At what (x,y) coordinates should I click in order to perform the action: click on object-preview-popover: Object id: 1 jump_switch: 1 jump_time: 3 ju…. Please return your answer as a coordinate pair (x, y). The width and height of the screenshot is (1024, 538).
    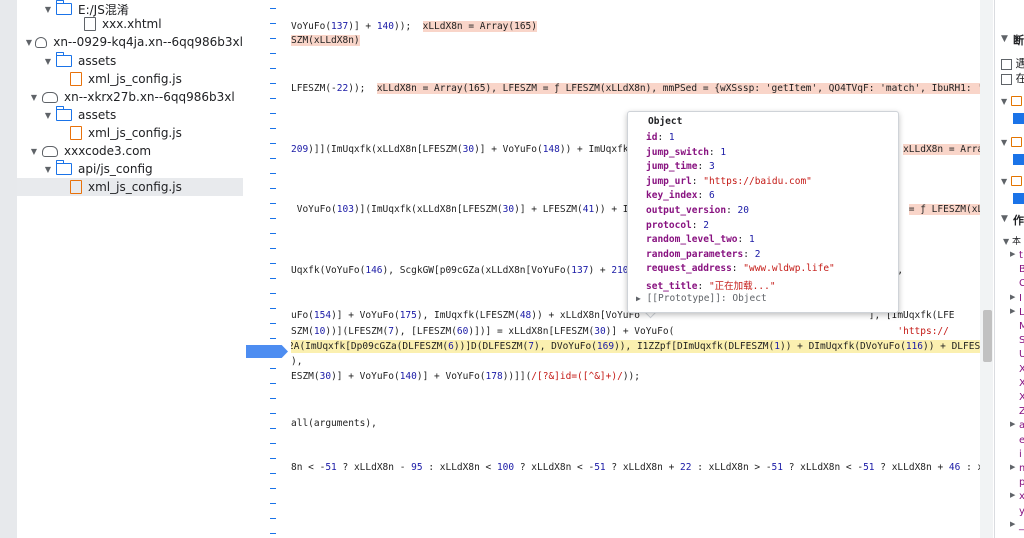
    Looking at the image, I should click on (763, 212).